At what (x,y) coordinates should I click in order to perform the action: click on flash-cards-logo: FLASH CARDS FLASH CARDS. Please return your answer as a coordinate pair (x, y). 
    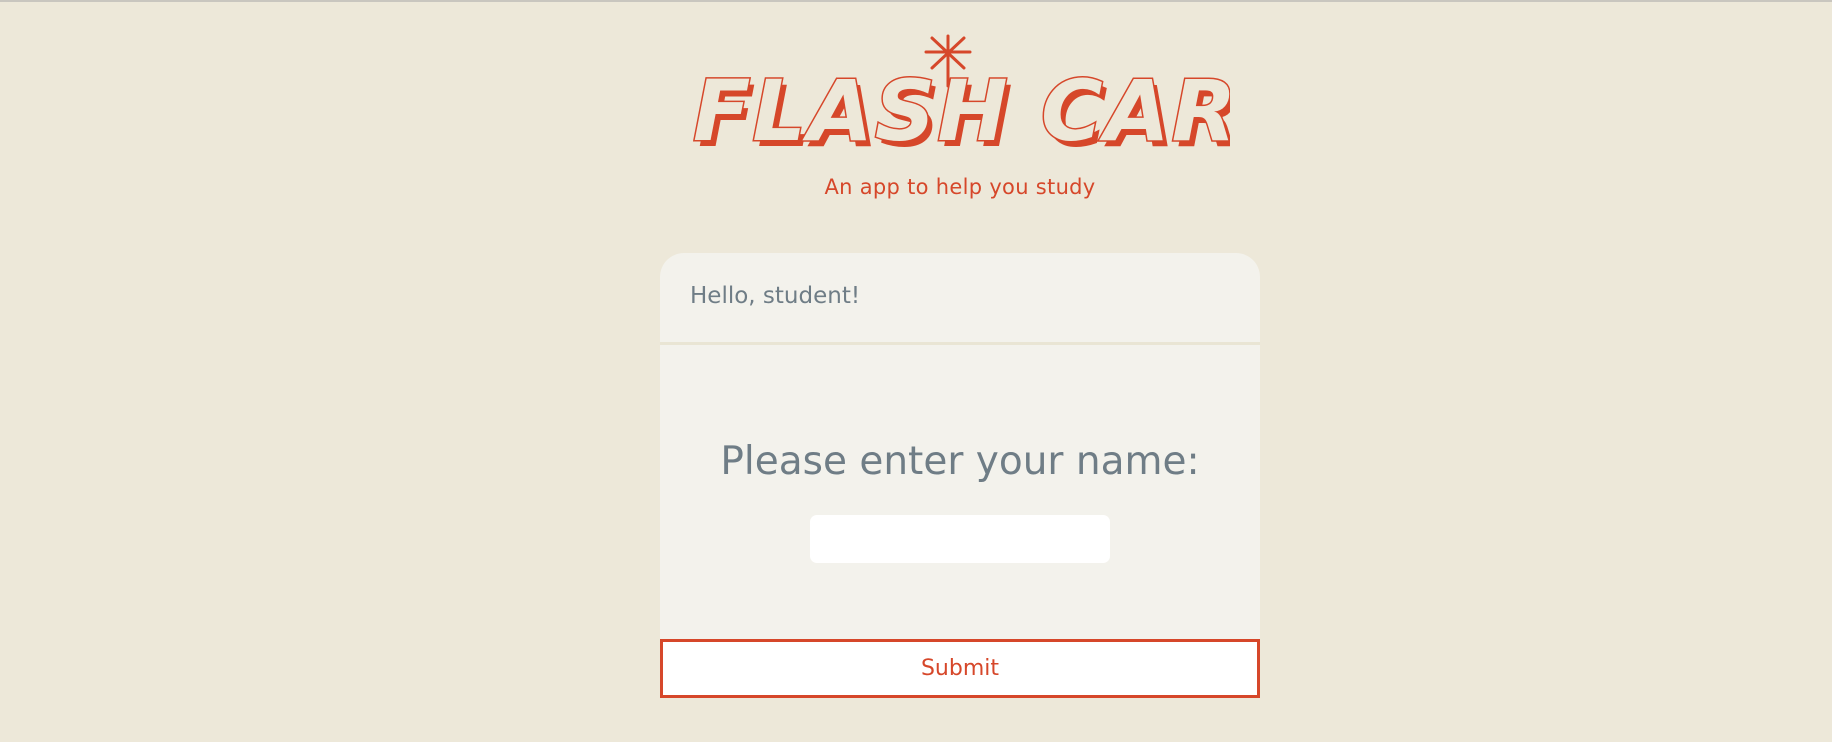
    Looking at the image, I should click on (960, 93).